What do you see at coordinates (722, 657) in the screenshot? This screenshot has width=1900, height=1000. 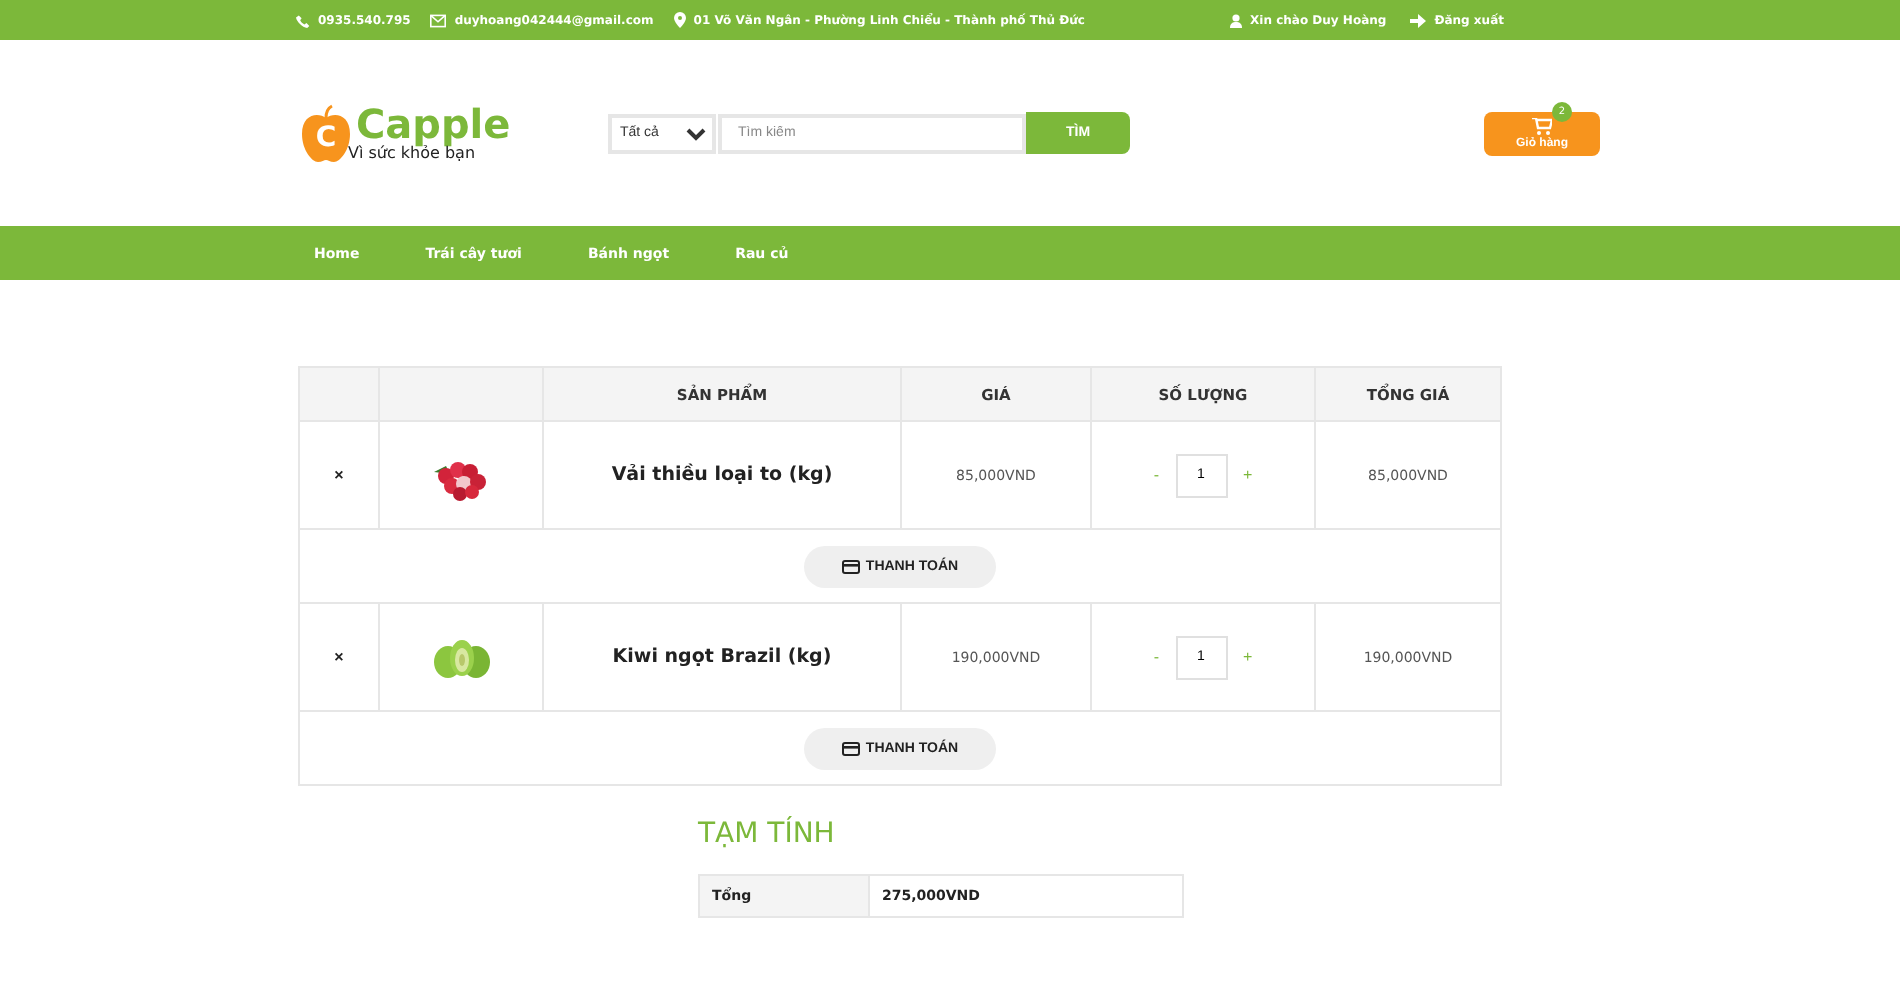 I see `product-name: Kiwi ngọt Brazil (kg)` at bounding box center [722, 657].